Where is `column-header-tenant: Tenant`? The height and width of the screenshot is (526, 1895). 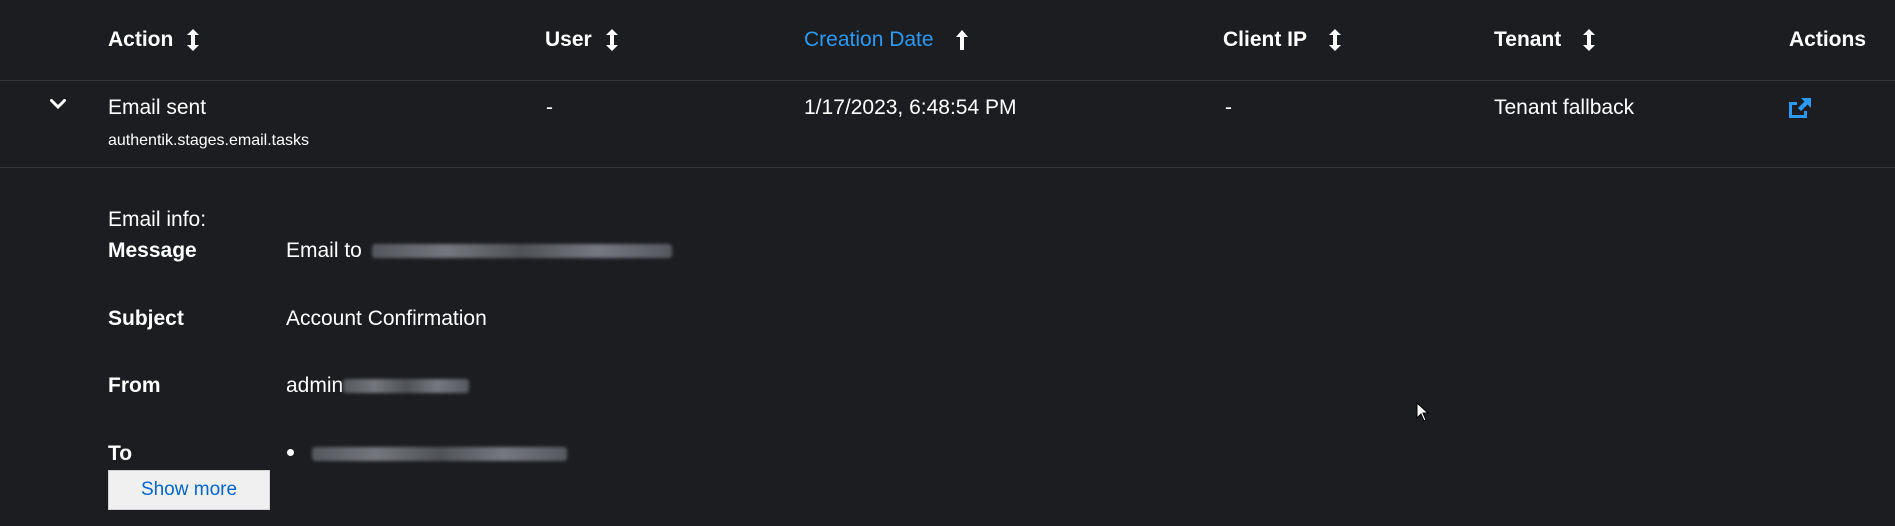
column-header-tenant: Tenant is located at coordinates (1545, 40).